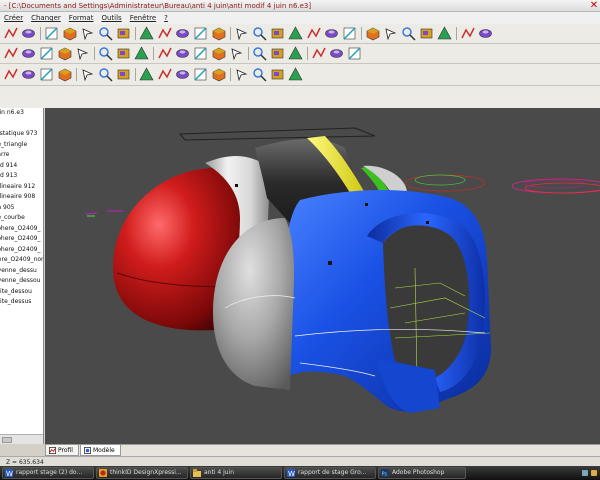 Image resolution: width=600 pixels, height=480 pixels. What do you see at coordinates (426, 33) in the screenshot?
I see `move-button` at bounding box center [426, 33].